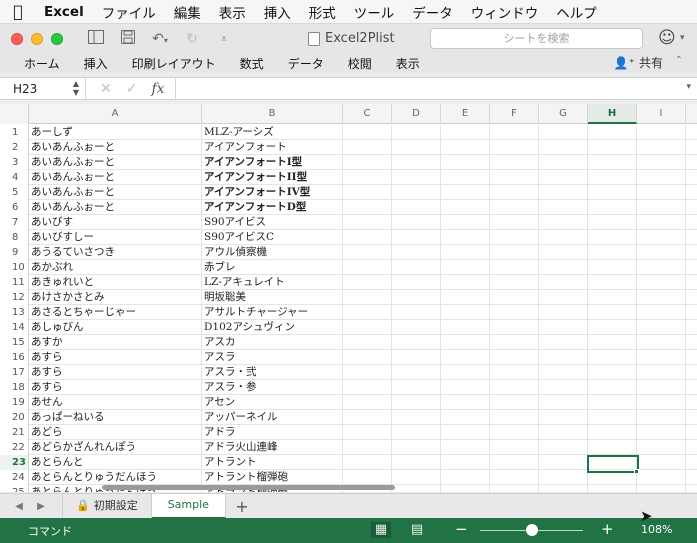 Image resolution: width=697 pixels, height=543 pixels. I want to click on zoom-in-button: +, so click(607, 529).